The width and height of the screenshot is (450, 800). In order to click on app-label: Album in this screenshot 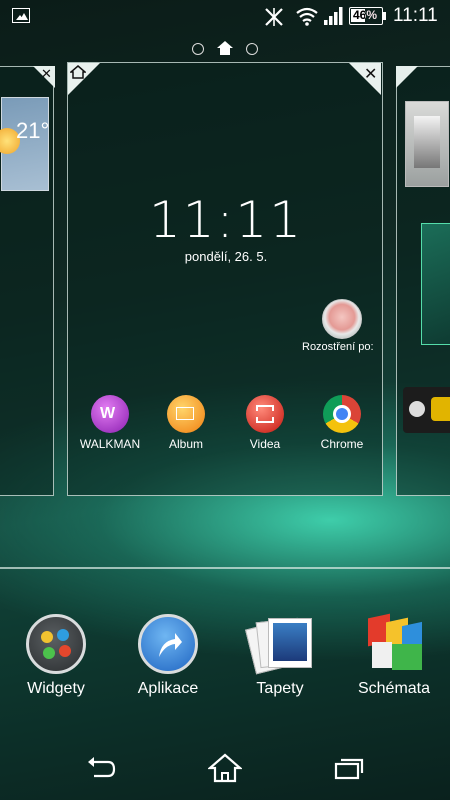, I will do `click(185, 444)`.